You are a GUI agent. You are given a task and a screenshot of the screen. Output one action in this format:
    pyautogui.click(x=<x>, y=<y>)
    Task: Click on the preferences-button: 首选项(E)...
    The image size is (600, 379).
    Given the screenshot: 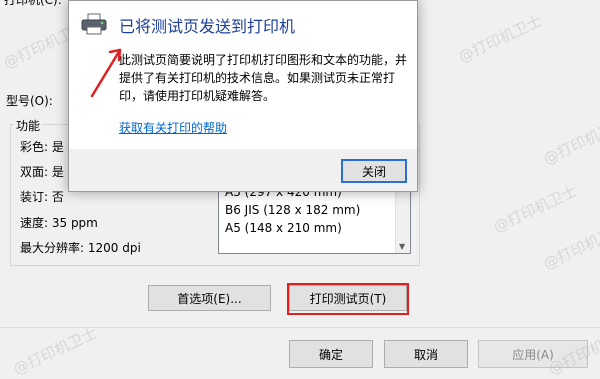 What is the action you would take?
    pyautogui.click(x=209, y=298)
    